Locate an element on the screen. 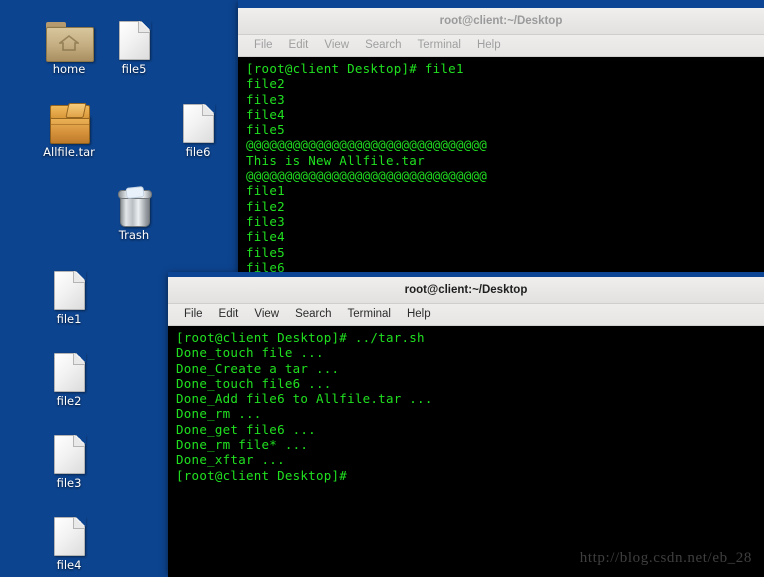 This screenshot has width=764, height=577. desktop-icon-label: file5 is located at coordinates (134, 69).